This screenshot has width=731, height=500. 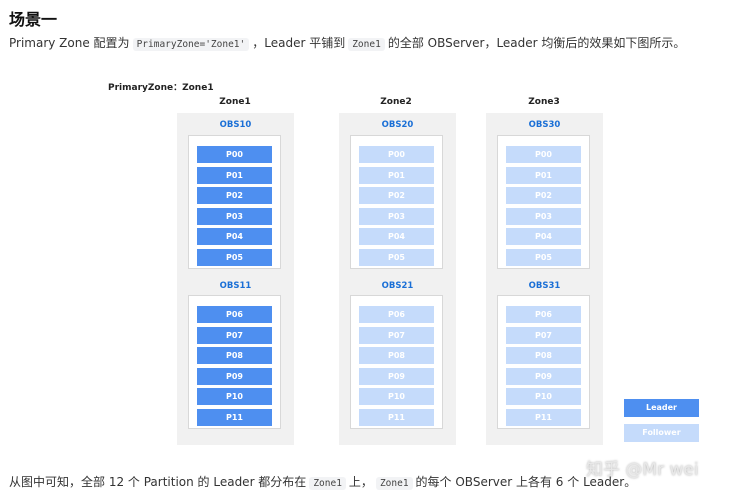 I want to click on intro-code-zone1: Zone1, so click(x=366, y=44).